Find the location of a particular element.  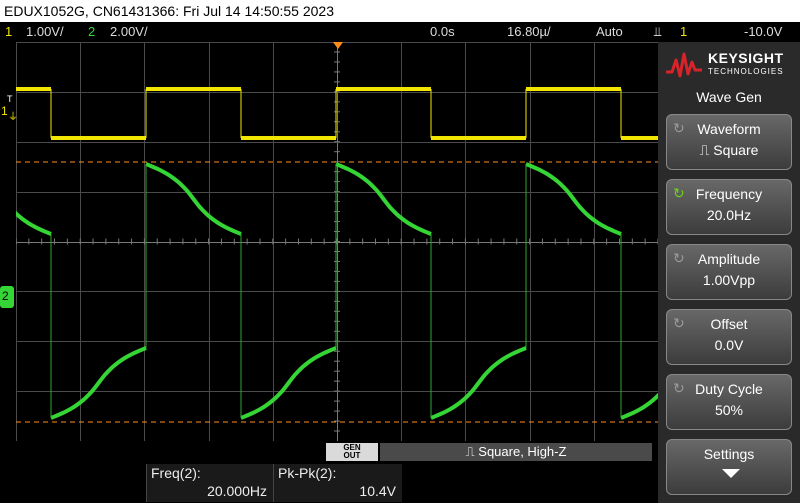

channel-marker-column: T 1 ⏚ 2 is located at coordinates (9, 241).